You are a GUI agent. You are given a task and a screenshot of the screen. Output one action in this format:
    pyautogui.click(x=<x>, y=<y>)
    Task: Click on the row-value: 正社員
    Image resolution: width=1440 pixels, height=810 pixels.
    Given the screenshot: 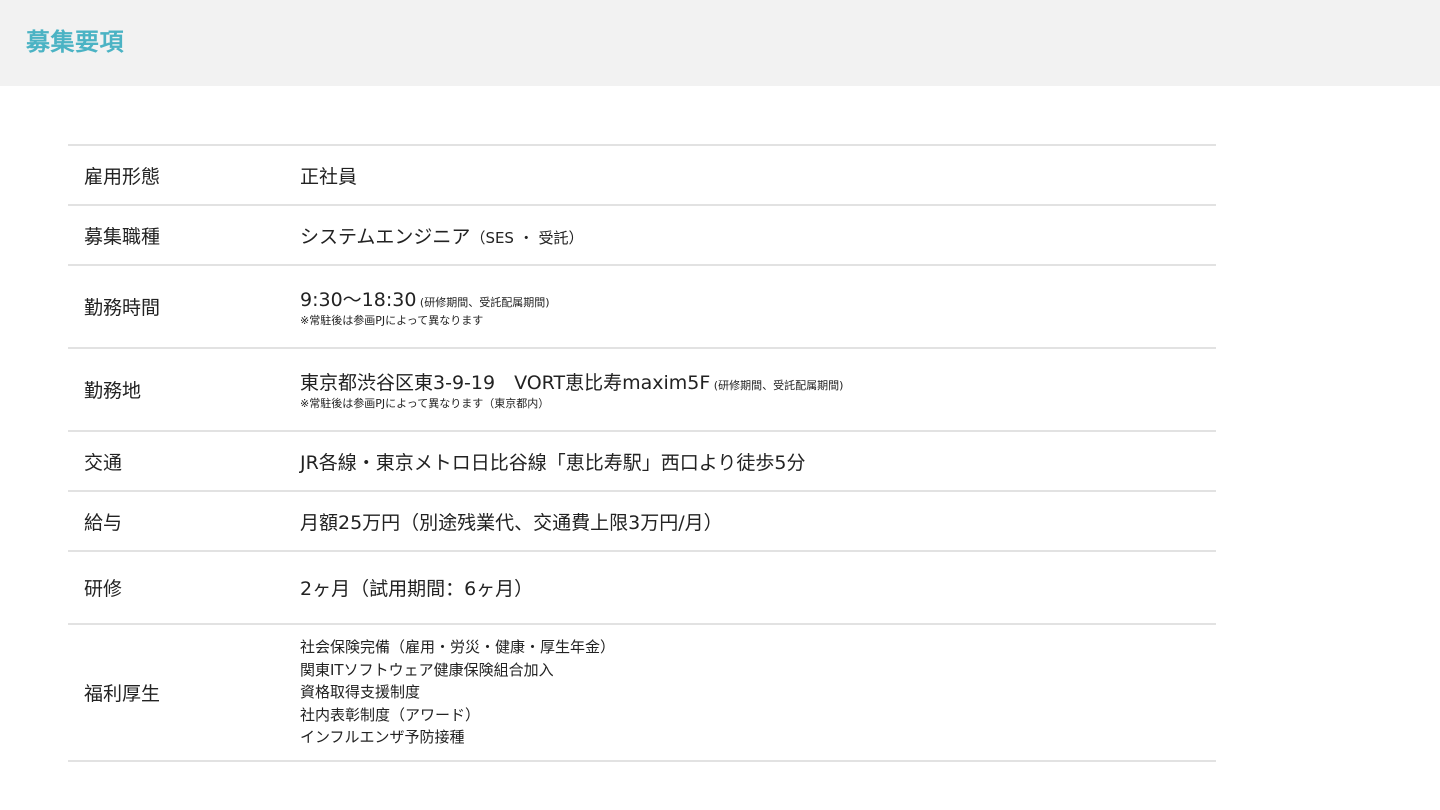 What is the action you would take?
    pyautogui.click(x=758, y=175)
    